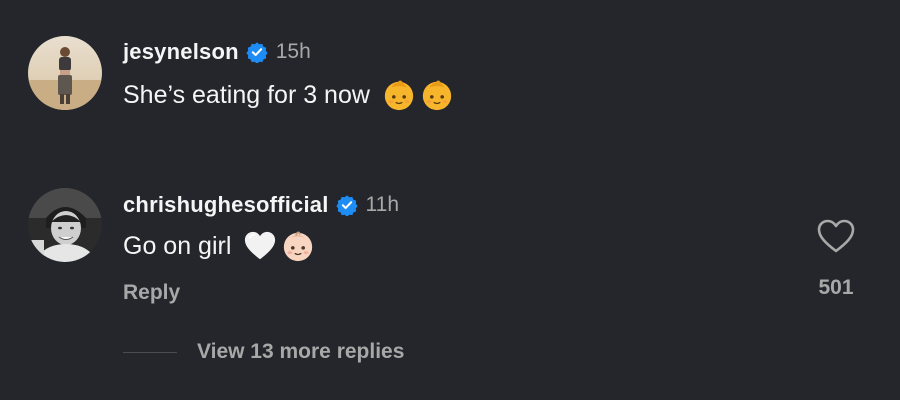  I want to click on view-more-replies-button: View 13 more replies, so click(263, 352).